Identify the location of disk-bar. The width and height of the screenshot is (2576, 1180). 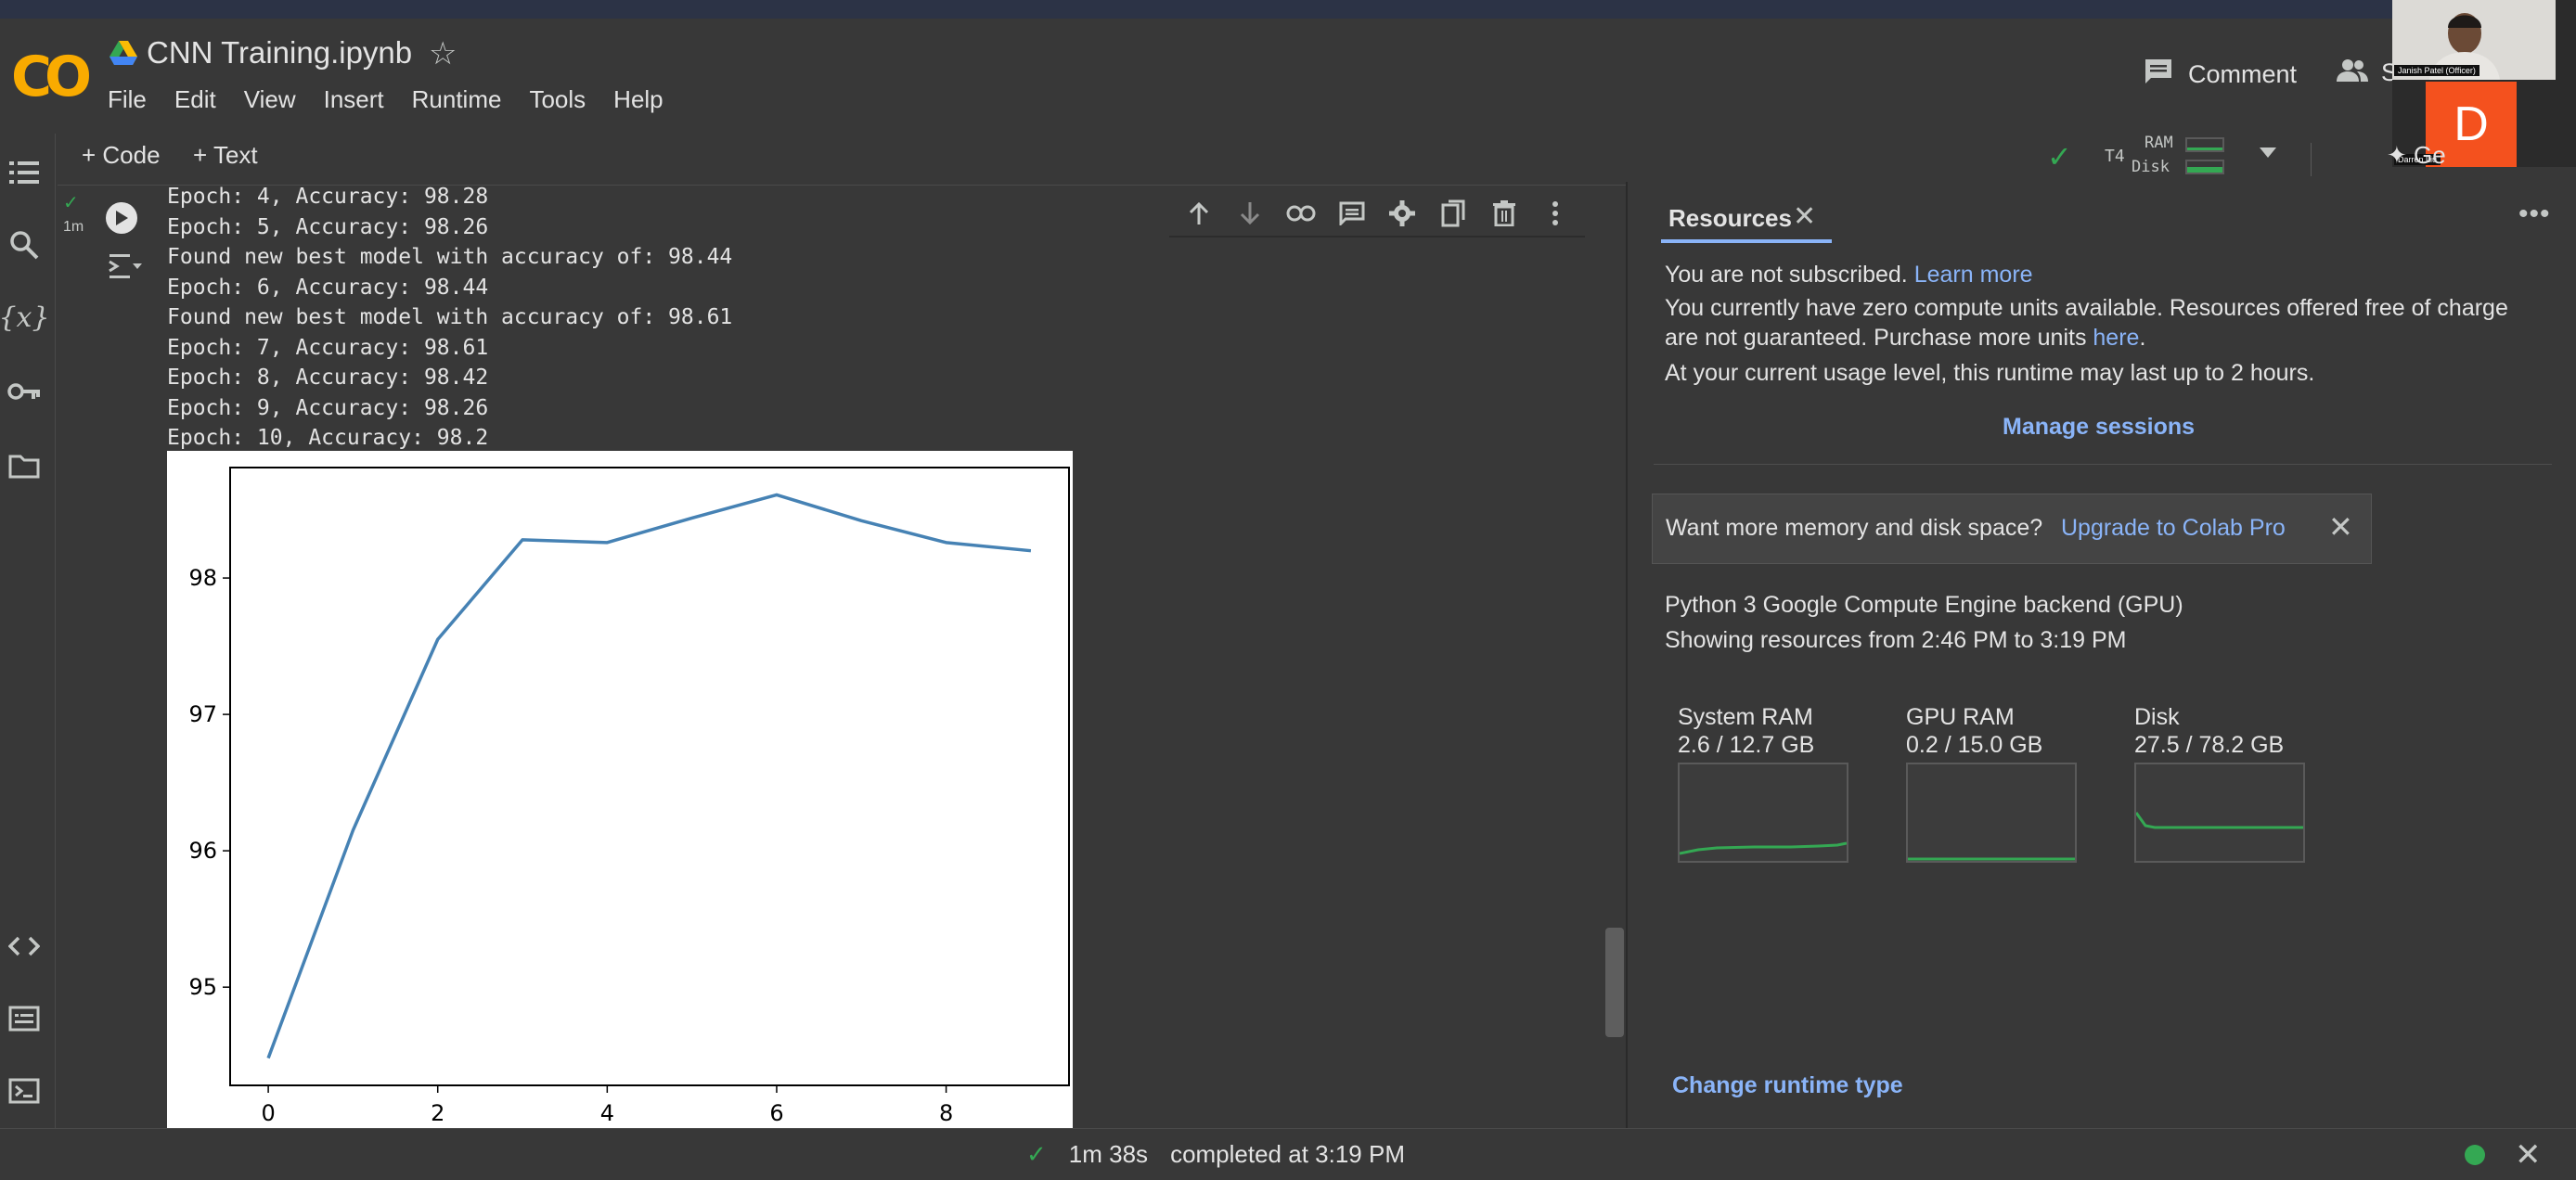
(2205, 167).